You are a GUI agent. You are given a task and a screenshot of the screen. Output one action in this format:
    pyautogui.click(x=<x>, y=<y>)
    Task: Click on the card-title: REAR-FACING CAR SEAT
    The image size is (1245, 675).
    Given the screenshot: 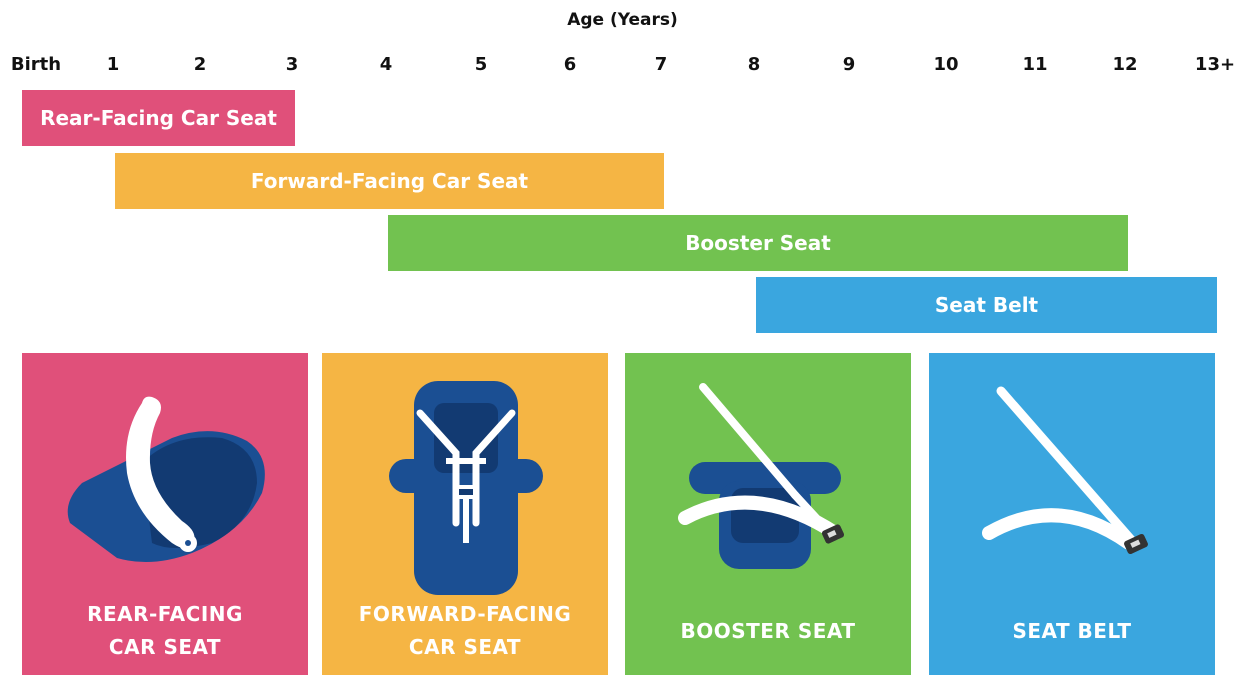 What is the action you would take?
    pyautogui.click(x=165, y=630)
    